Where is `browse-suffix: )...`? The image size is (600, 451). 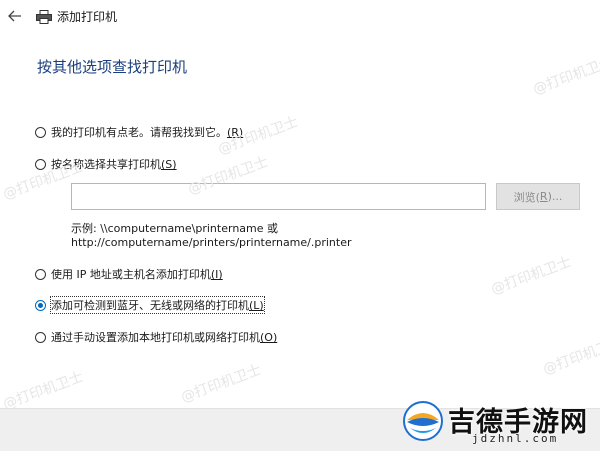 browse-suffix: )... is located at coordinates (555, 196).